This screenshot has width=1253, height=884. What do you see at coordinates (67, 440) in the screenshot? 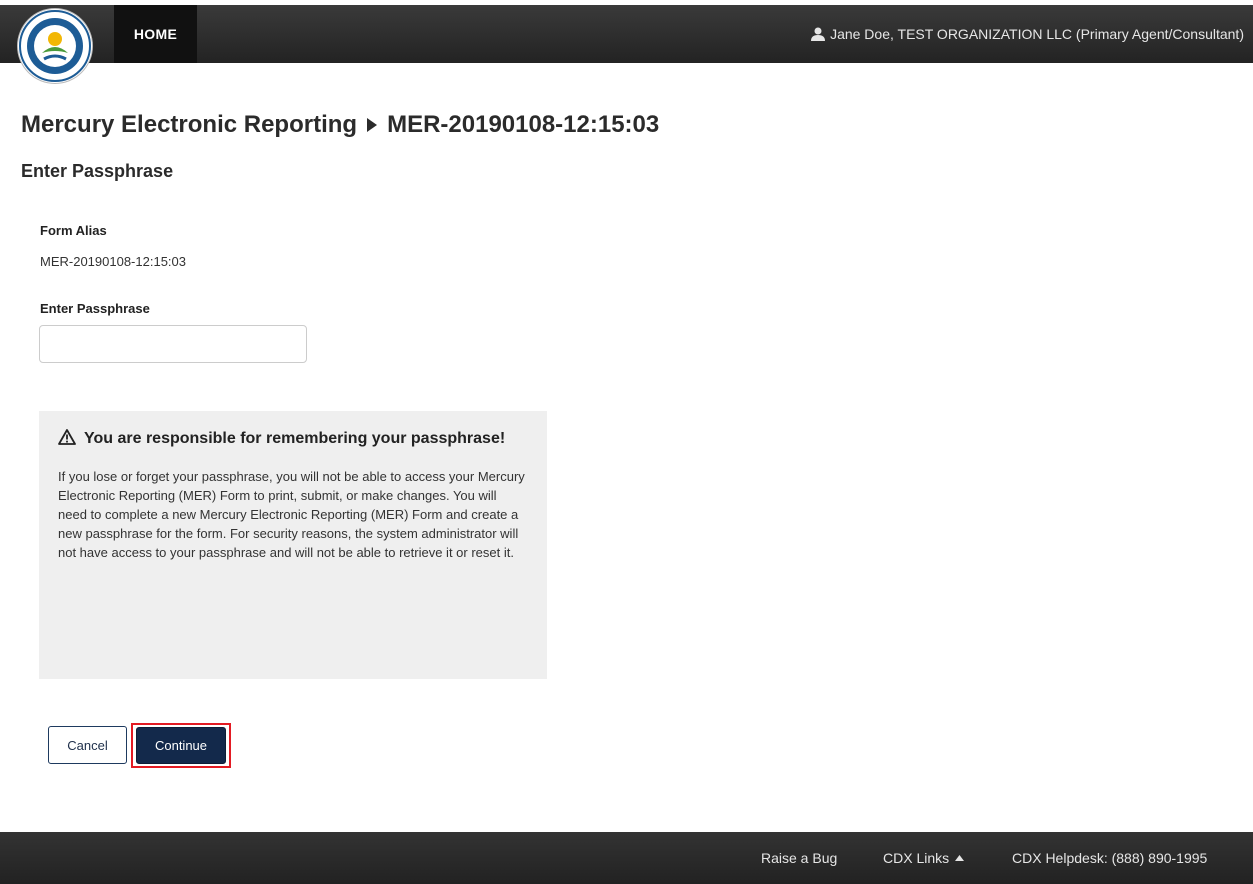
I see `warning-triangle-icon` at bounding box center [67, 440].